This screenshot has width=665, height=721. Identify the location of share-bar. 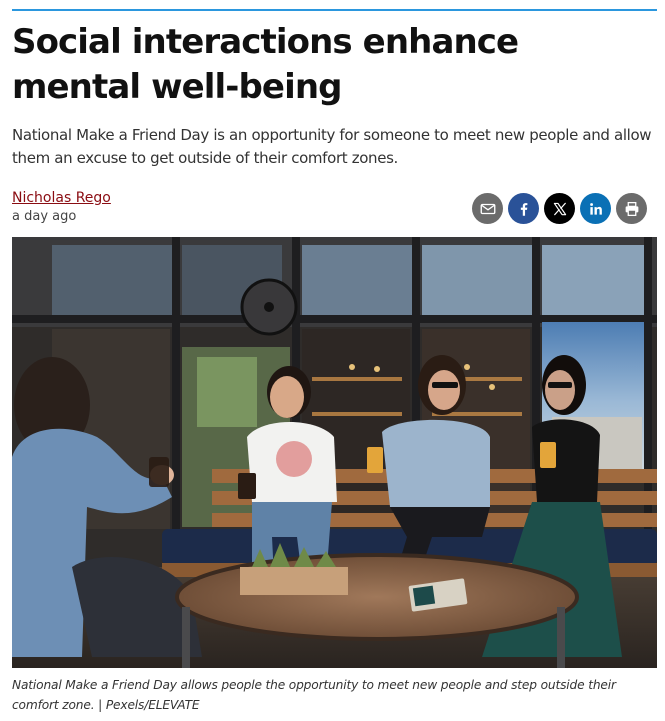
(559, 208).